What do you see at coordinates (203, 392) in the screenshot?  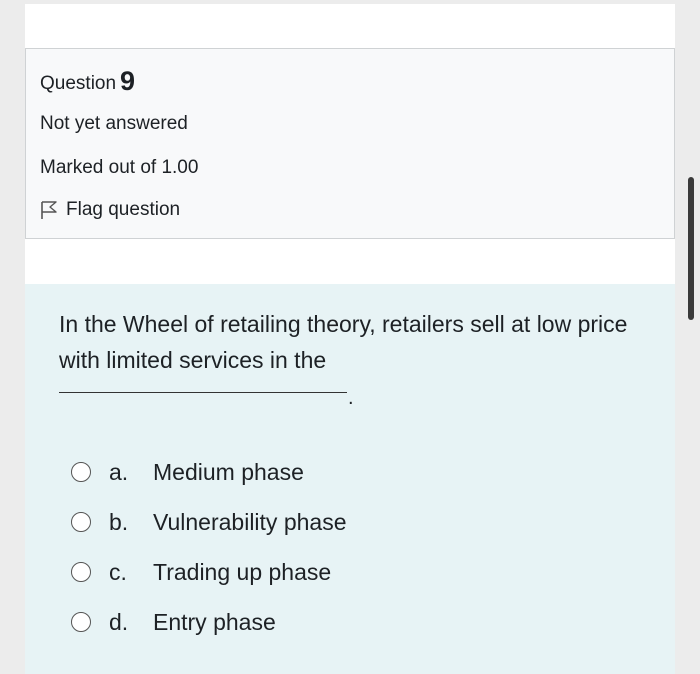 I see `answer-blank-line` at bounding box center [203, 392].